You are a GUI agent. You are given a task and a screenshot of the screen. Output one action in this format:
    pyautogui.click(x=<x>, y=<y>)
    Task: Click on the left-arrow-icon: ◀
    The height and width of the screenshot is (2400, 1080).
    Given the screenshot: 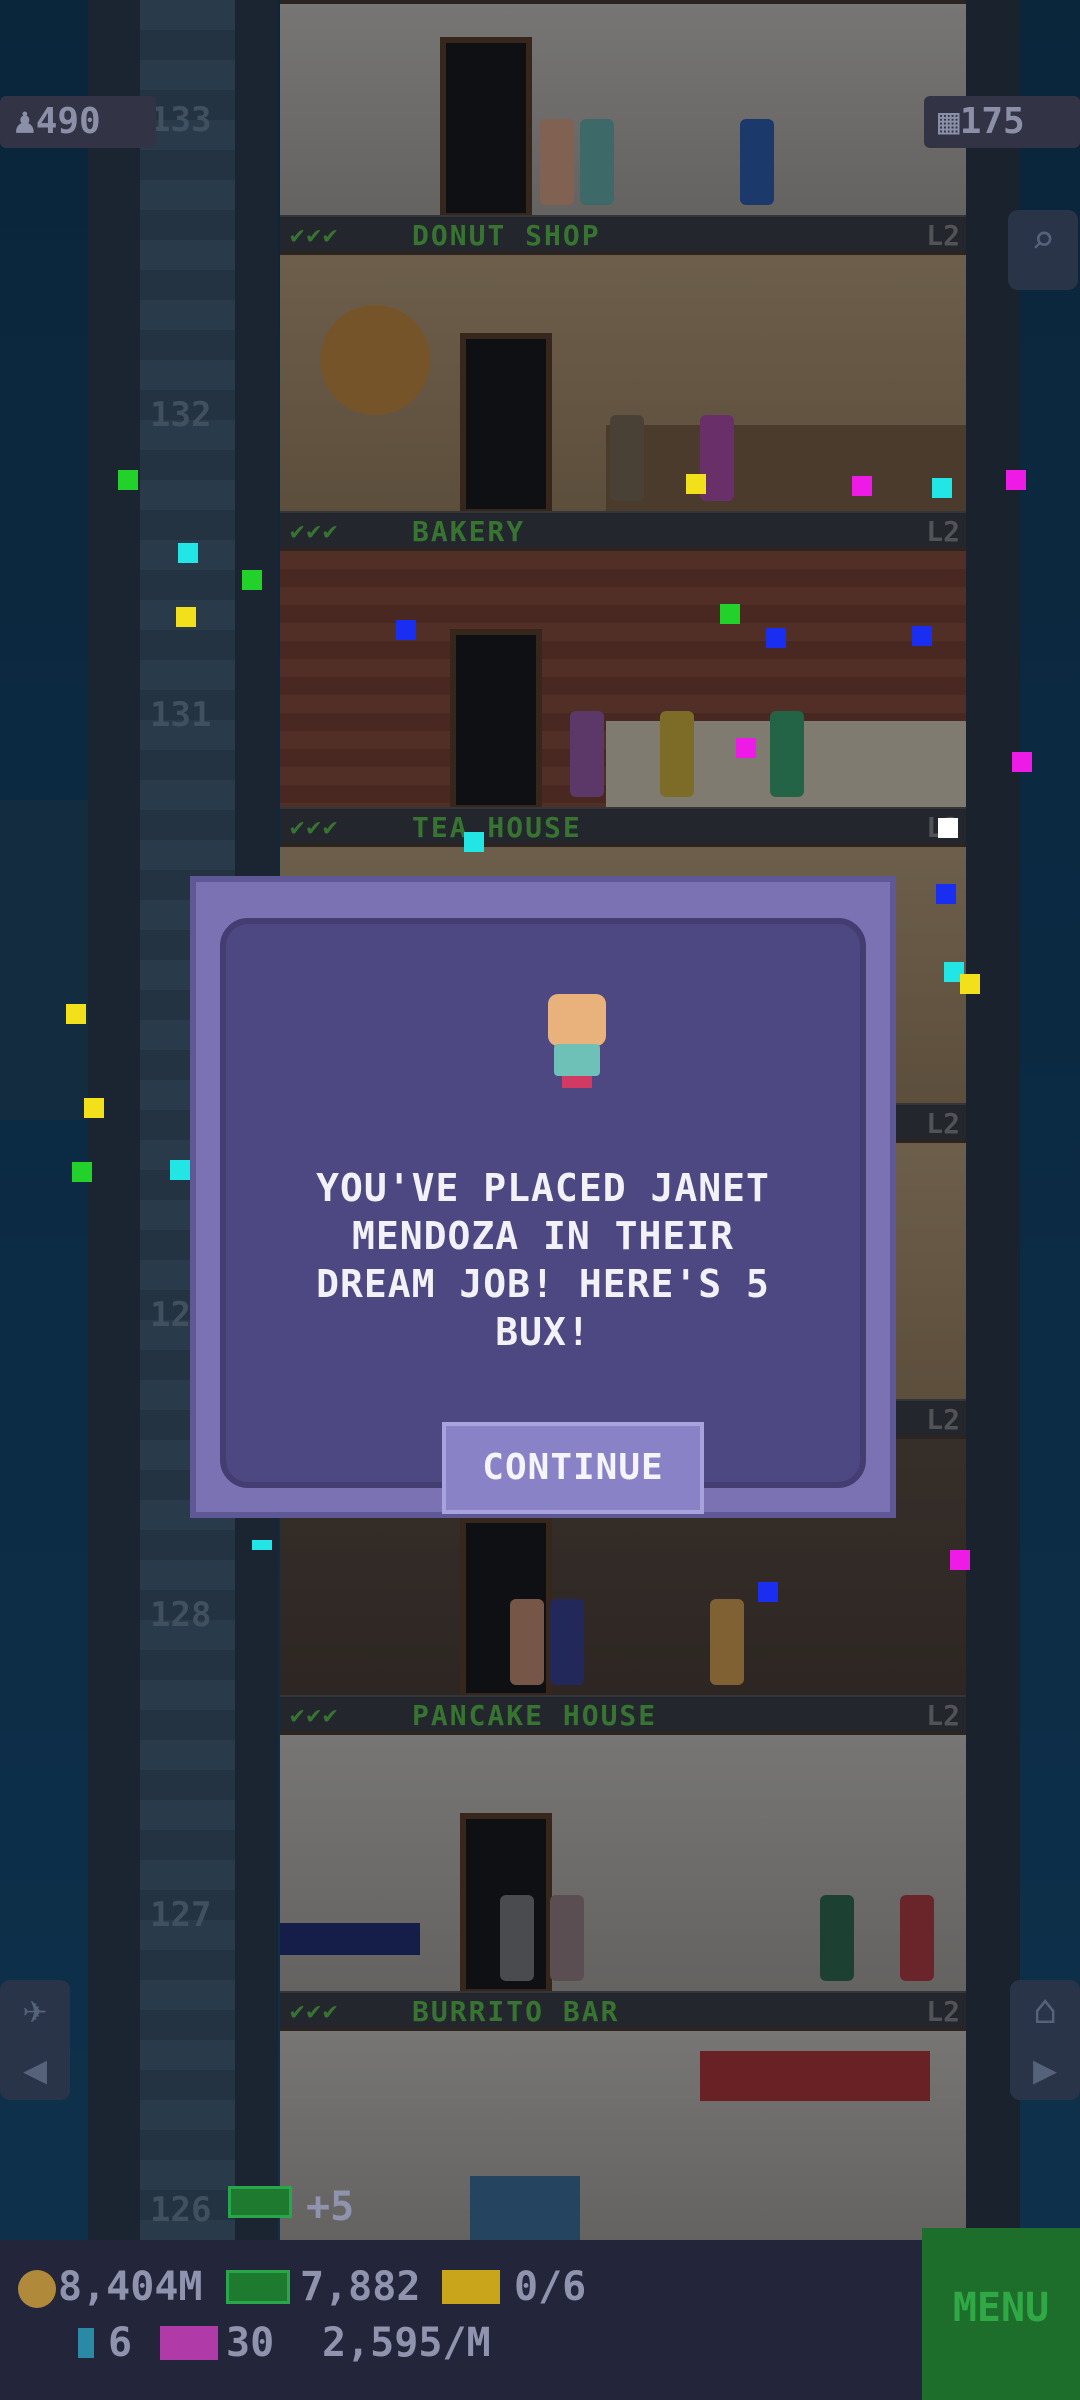 What is the action you would take?
    pyautogui.click(x=35, y=2070)
    